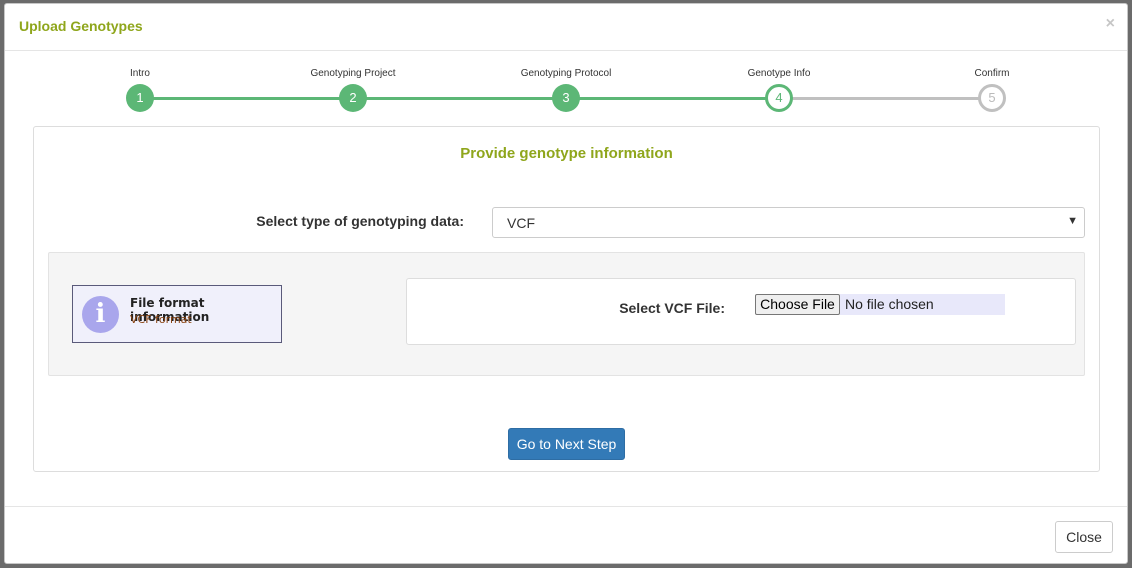 The height and width of the screenshot is (568, 1132). I want to click on info-subtitle: VCF format, so click(161, 319).